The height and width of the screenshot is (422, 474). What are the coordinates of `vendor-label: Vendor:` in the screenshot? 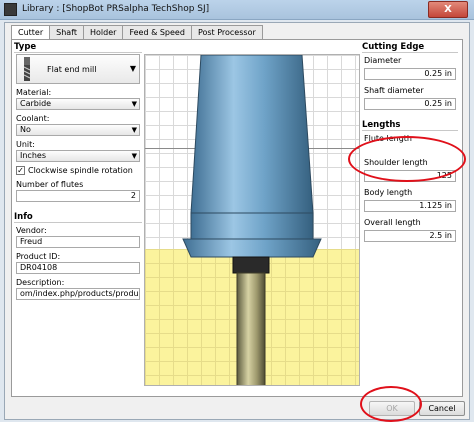 It's located at (31, 230).